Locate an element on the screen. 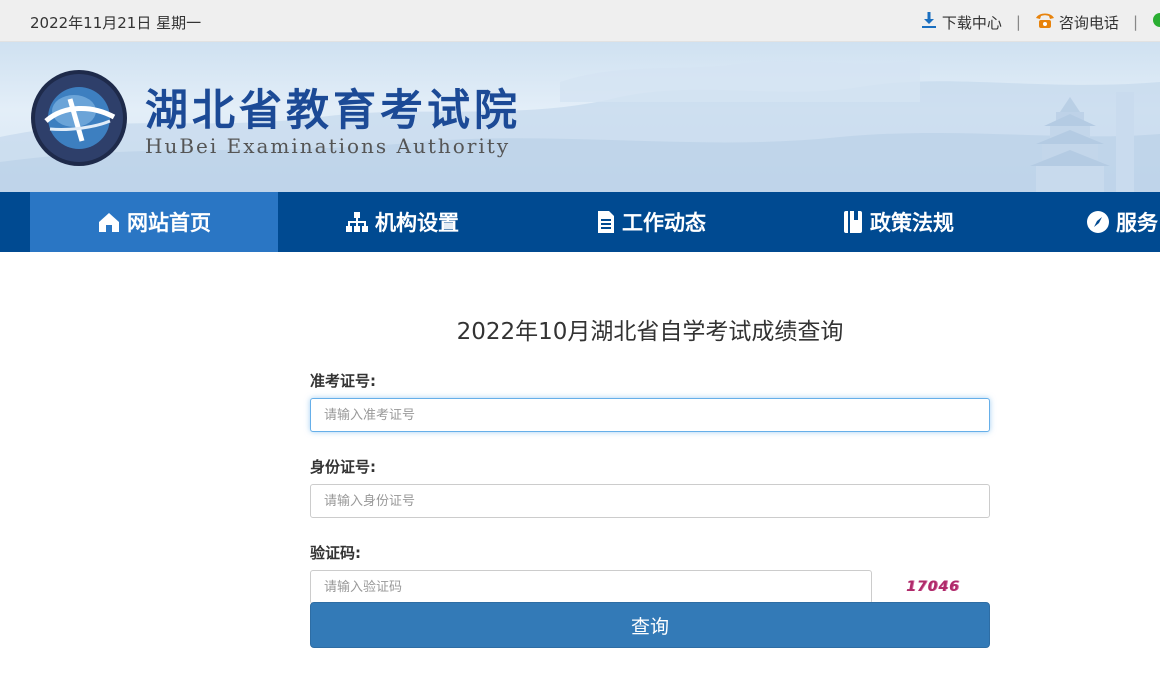 The image size is (1160, 680). phone-icon is located at coordinates (1045, 22).